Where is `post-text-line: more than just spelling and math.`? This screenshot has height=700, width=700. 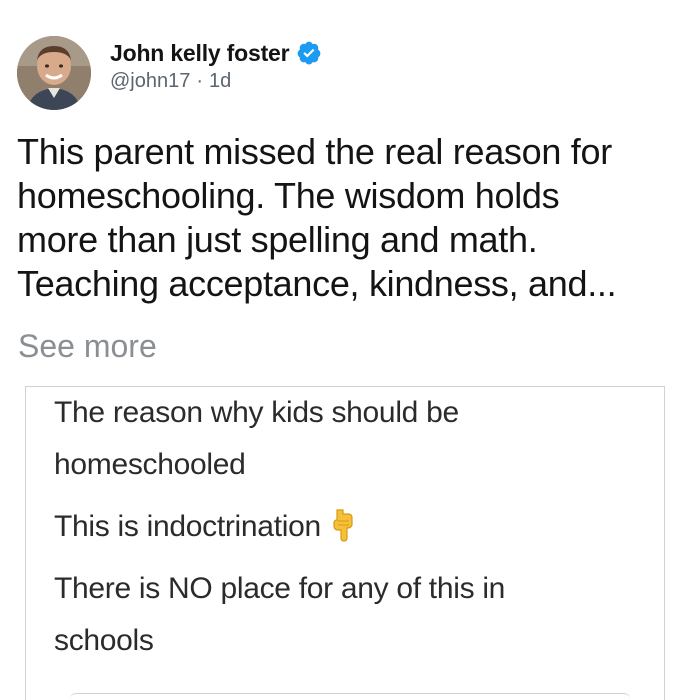 post-text-line: more than just spelling and math. is located at coordinates (277, 239).